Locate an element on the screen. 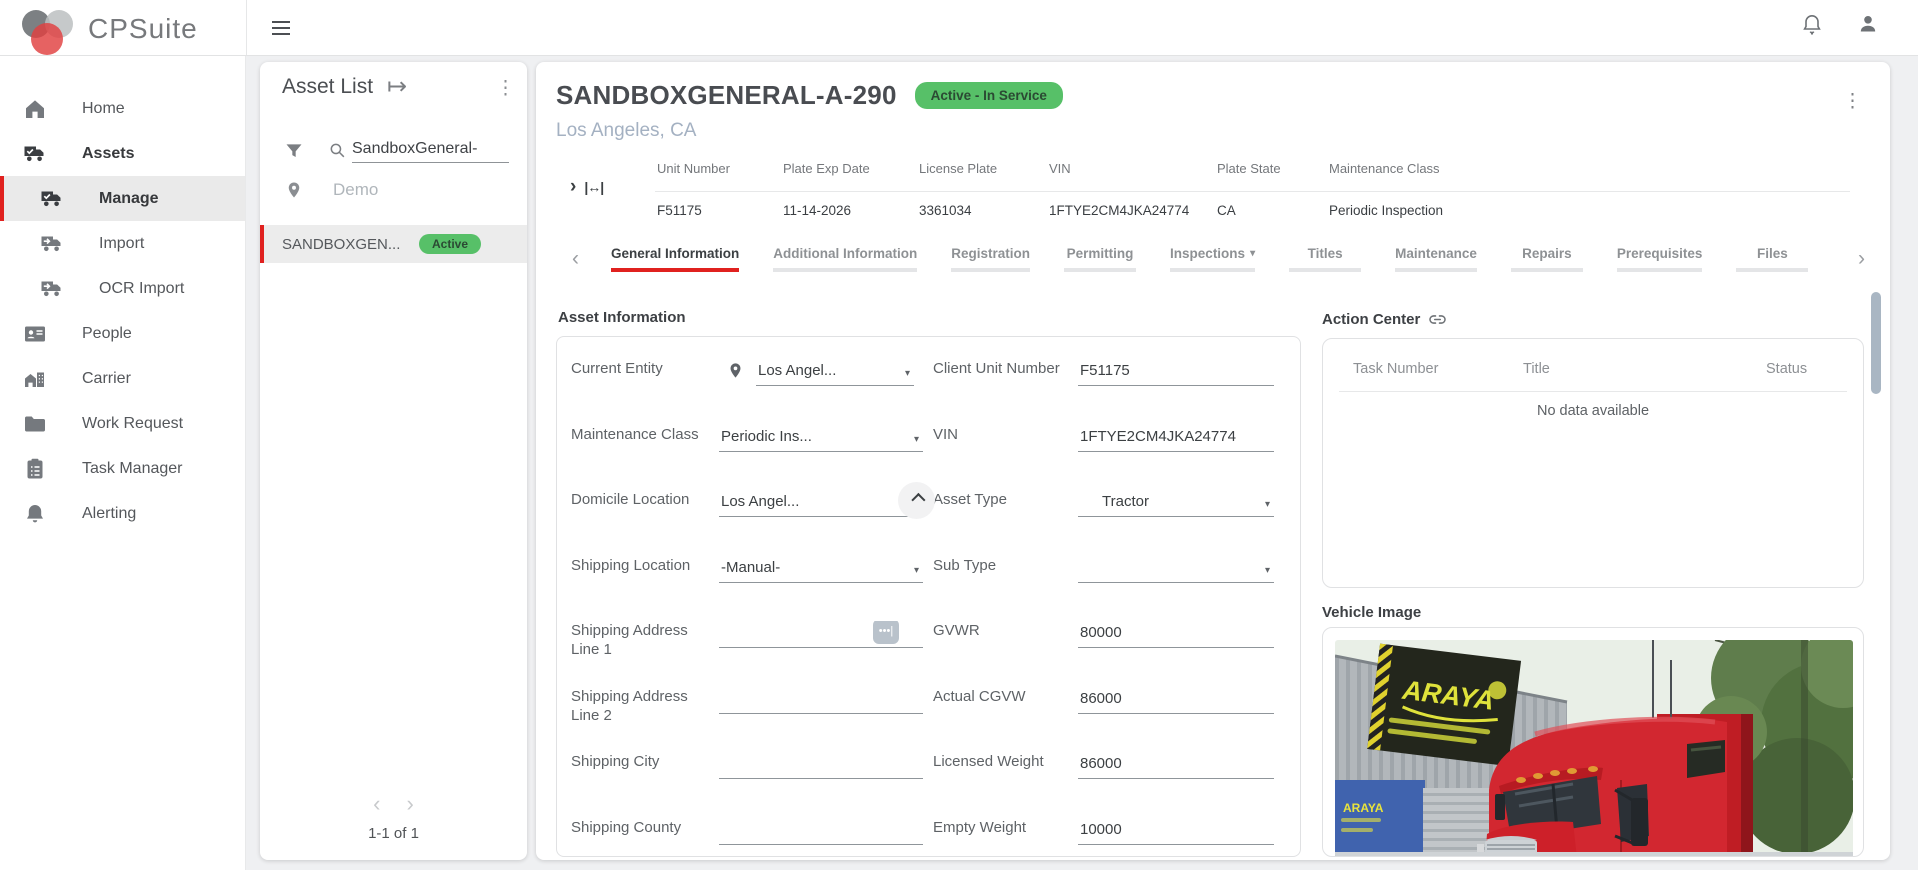 Image resolution: width=1918 pixels, height=870 pixels. logo-circles-icon is located at coordinates (49, 30).